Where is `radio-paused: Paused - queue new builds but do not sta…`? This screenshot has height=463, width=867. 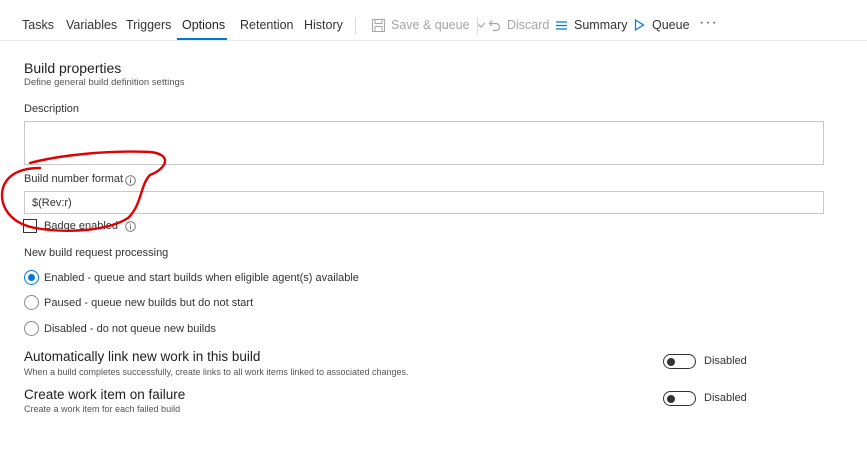
radio-paused: Paused - queue new builds but do not sta… is located at coordinates (138, 302).